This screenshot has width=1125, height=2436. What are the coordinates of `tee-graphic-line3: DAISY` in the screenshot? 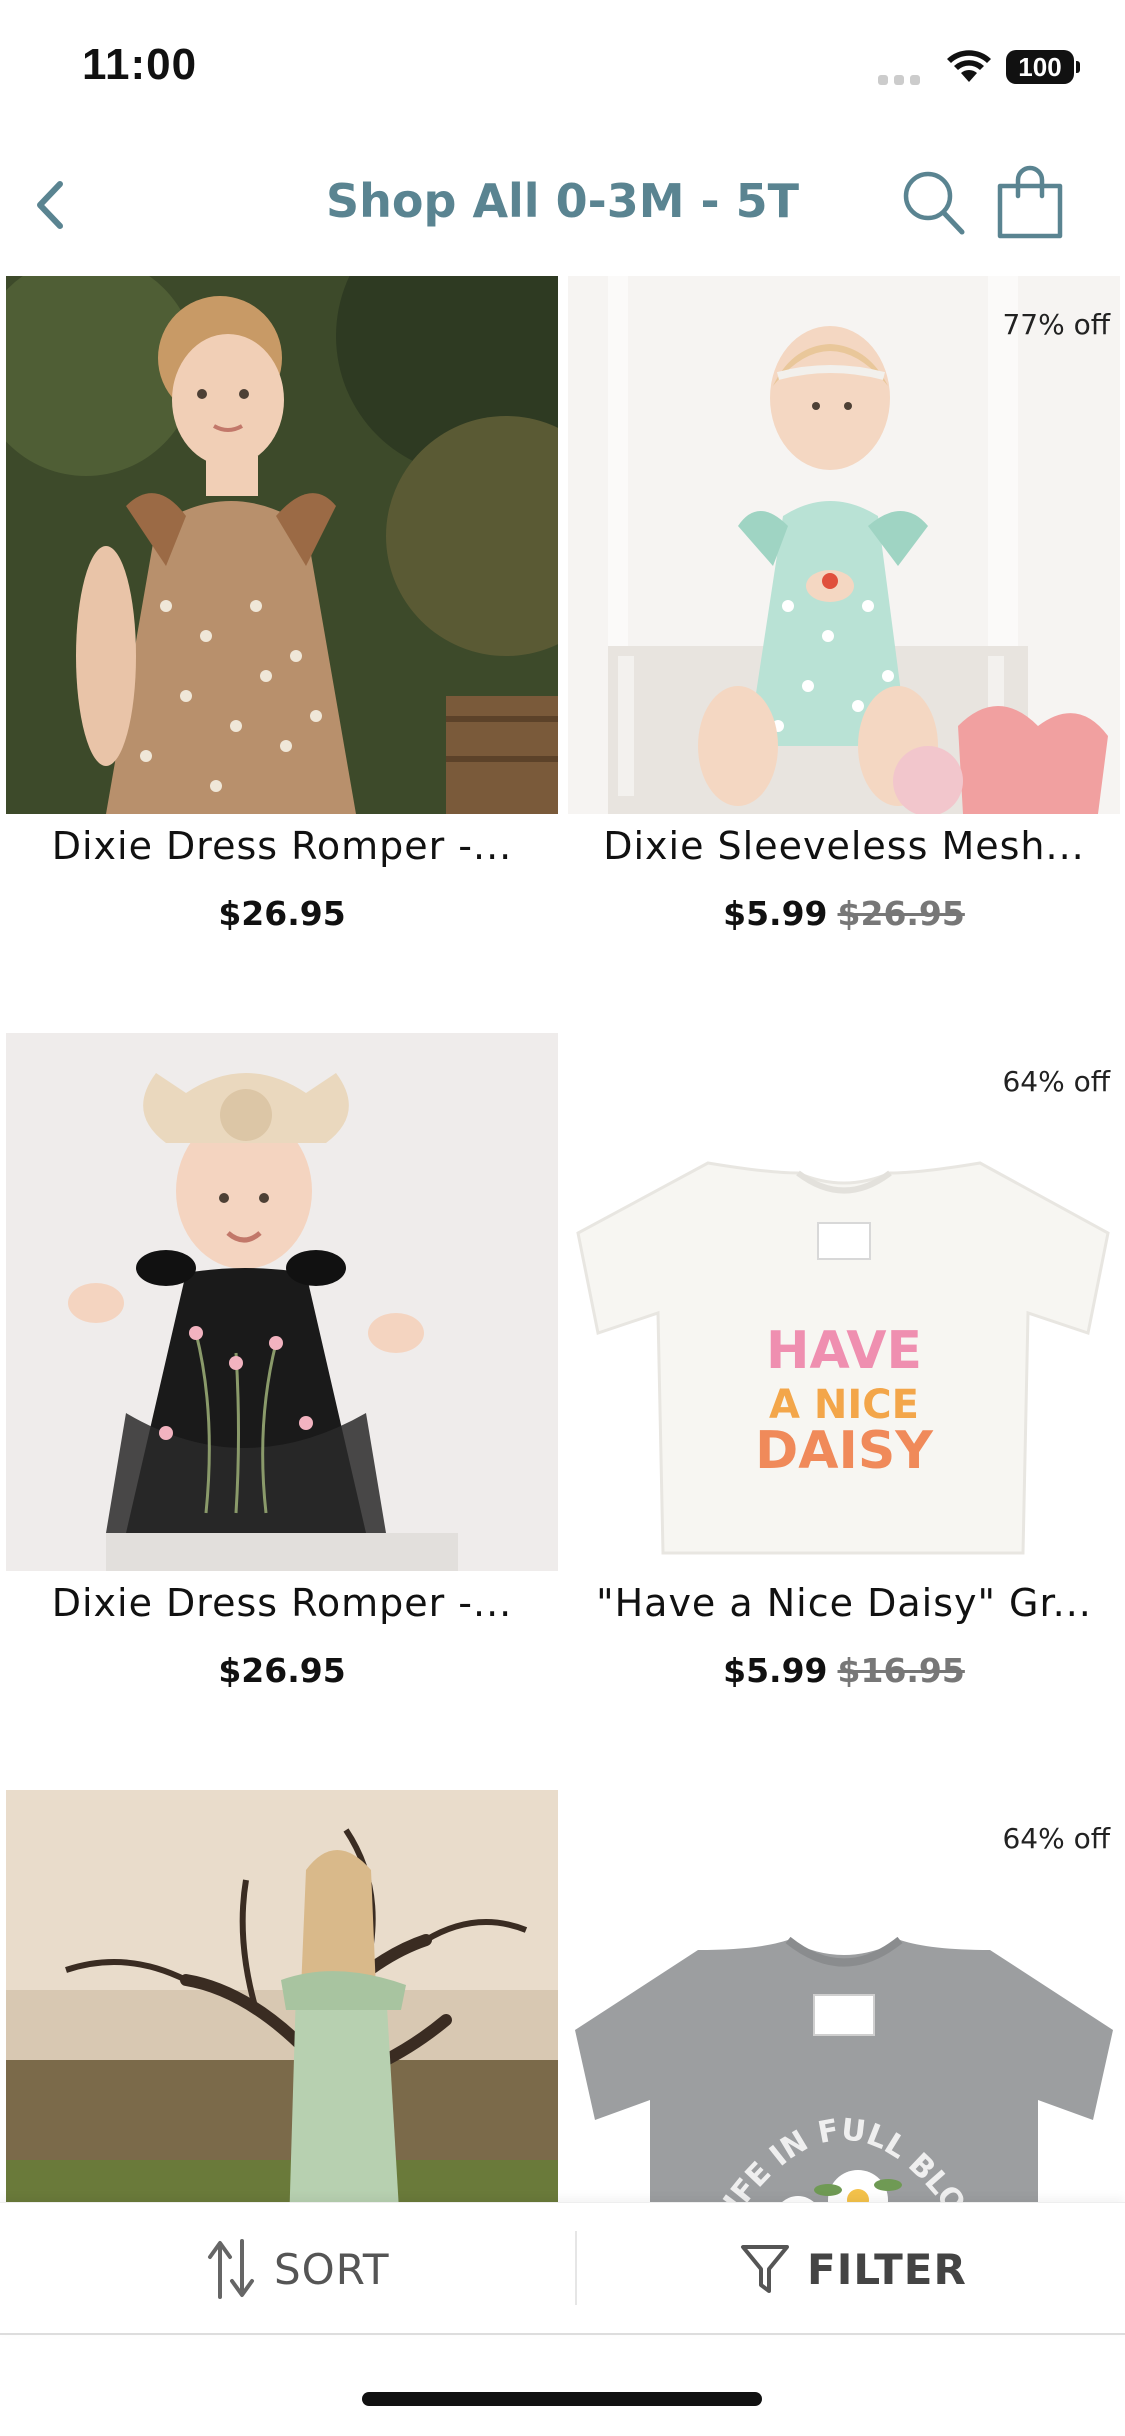 It's located at (844, 1451).